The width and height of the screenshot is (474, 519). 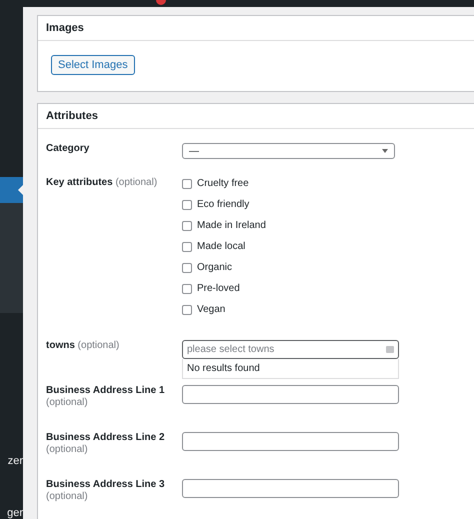 What do you see at coordinates (105, 490) in the screenshot?
I see `field-label: Business Address Line 3 (optional)` at bounding box center [105, 490].